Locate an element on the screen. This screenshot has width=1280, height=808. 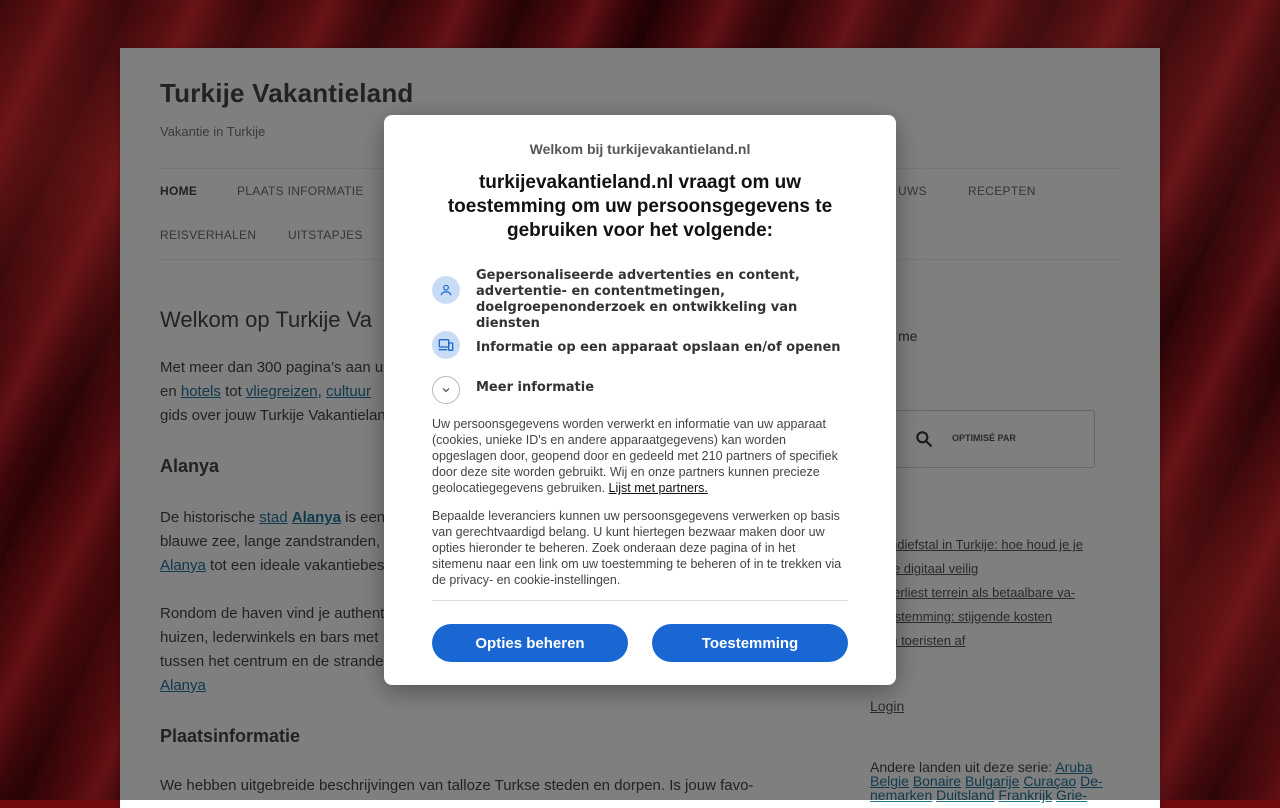
partners-list-link: Lijst met partners. is located at coordinates (658, 488).